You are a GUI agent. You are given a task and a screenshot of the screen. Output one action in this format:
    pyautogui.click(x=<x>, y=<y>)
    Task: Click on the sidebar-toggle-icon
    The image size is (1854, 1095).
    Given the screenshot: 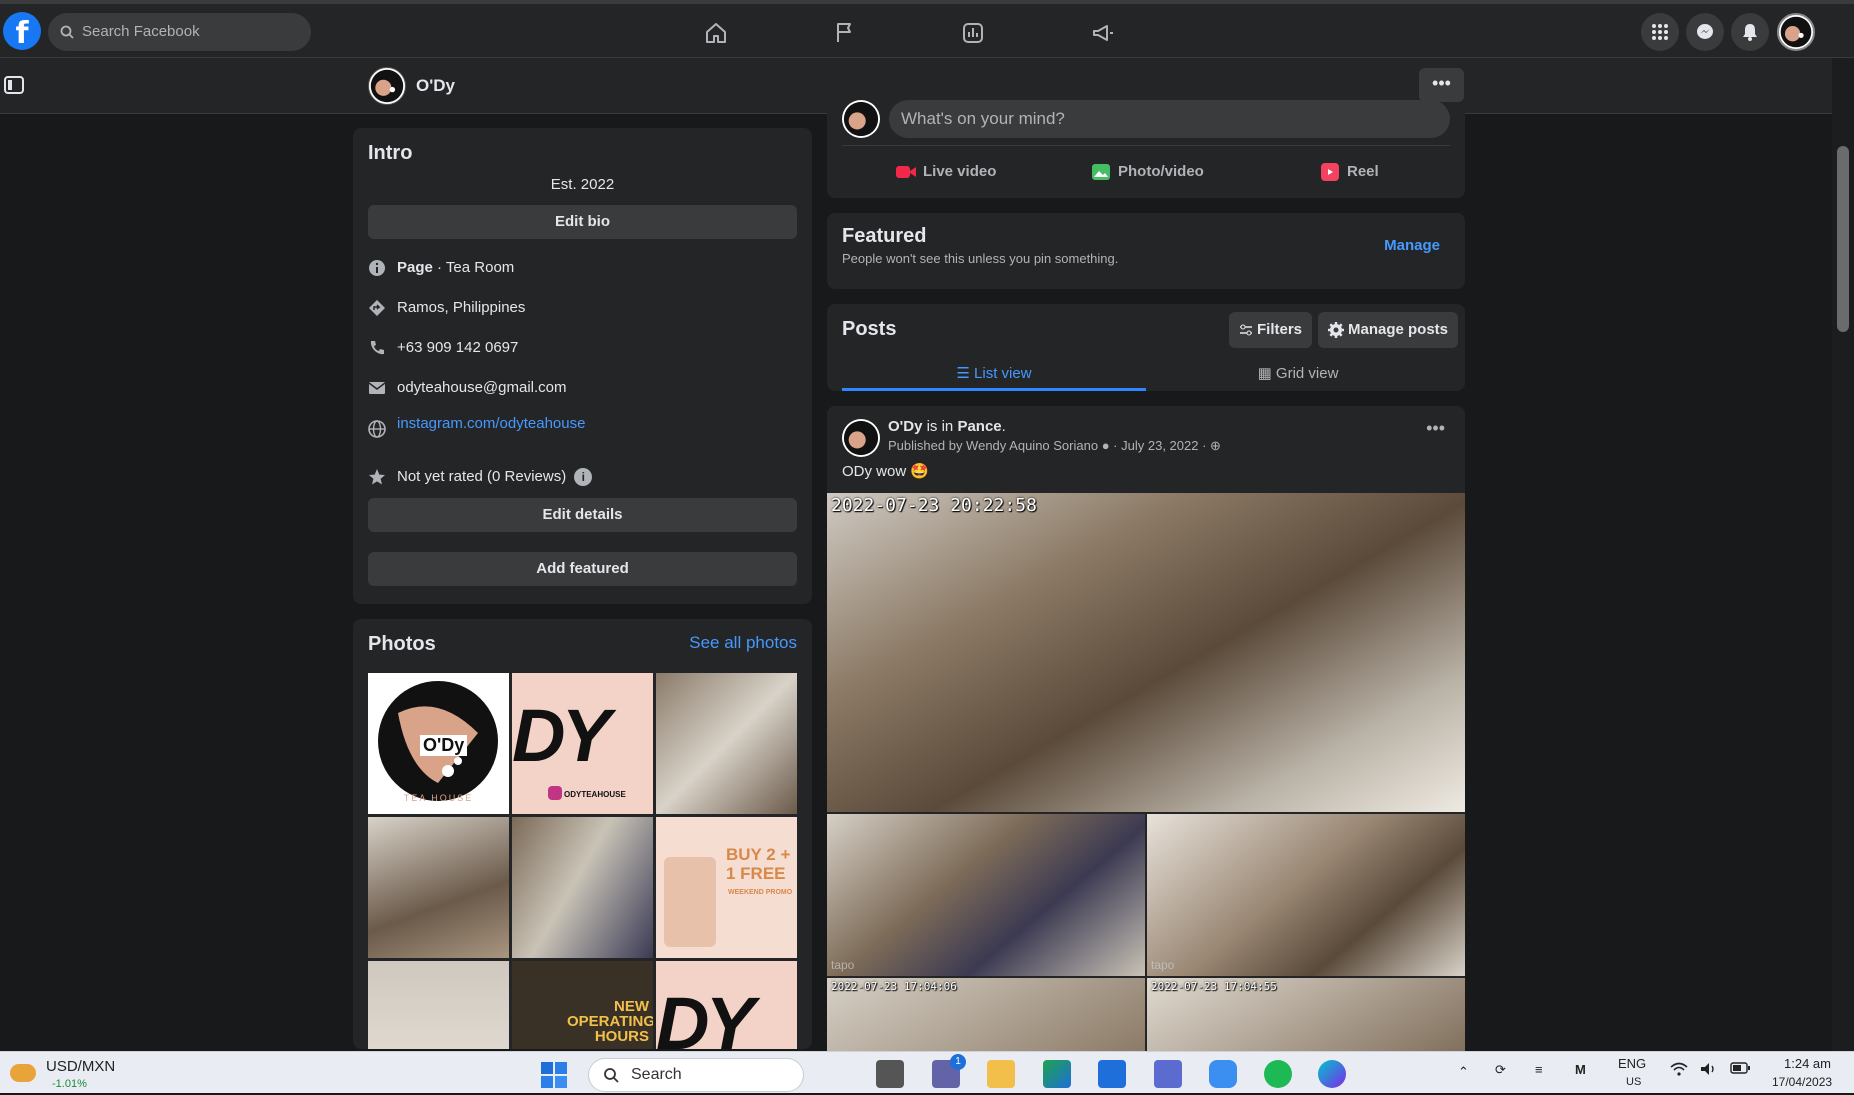 What is the action you would take?
    pyautogui.click(x=14, y=85)
    